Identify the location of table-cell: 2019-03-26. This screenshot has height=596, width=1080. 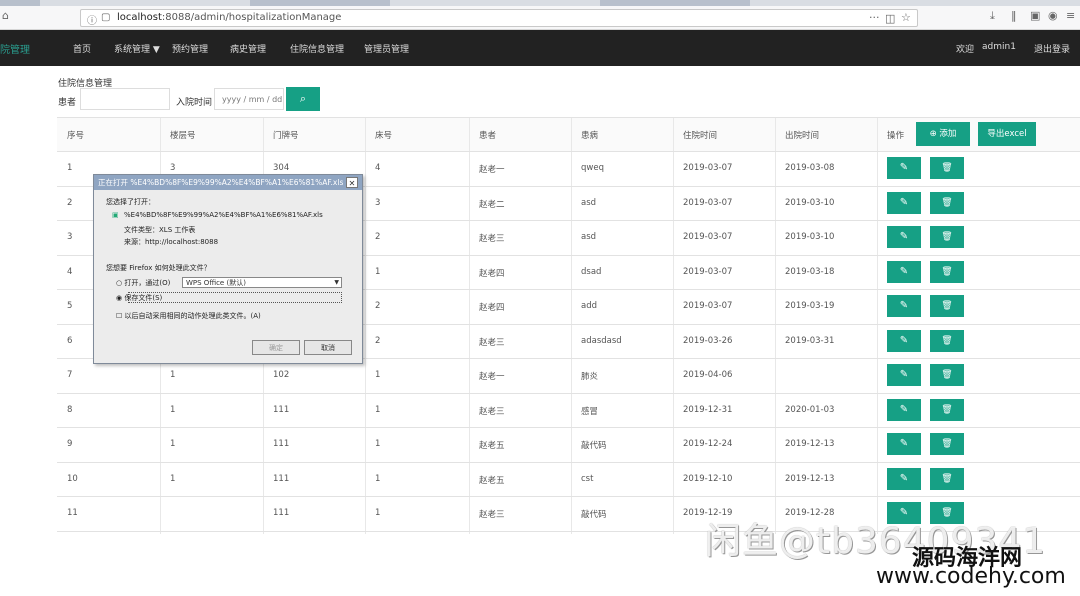
(708, 340).